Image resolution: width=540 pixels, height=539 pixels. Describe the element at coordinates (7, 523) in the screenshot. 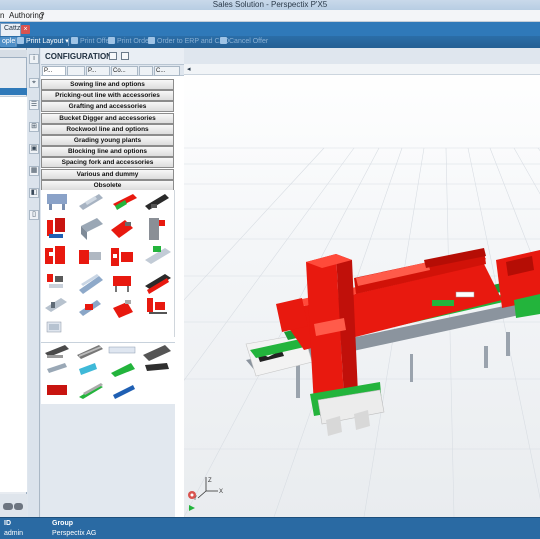

I see `status-id-header: ID` at that location.